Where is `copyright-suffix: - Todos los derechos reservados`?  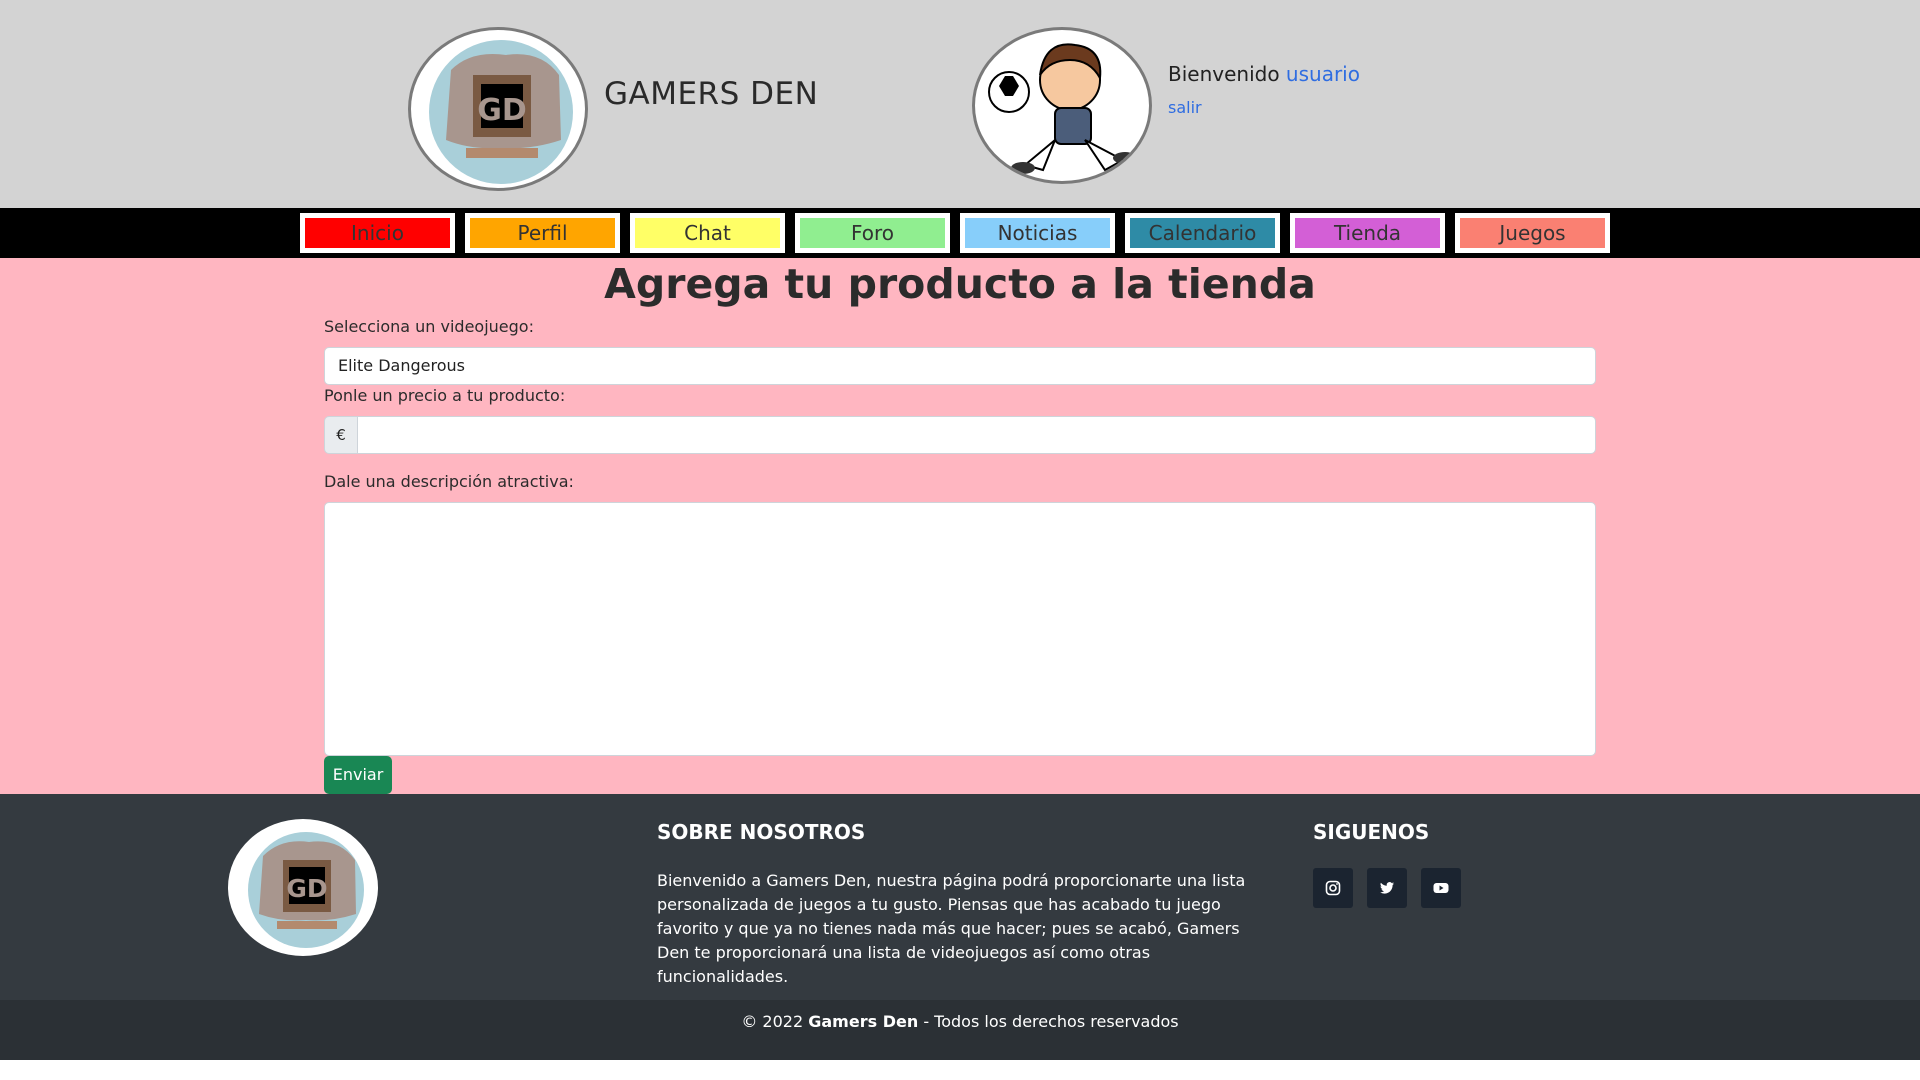 copyright-suffix: - Todos los derechos reservados is located at coordinates (1051, 1021).